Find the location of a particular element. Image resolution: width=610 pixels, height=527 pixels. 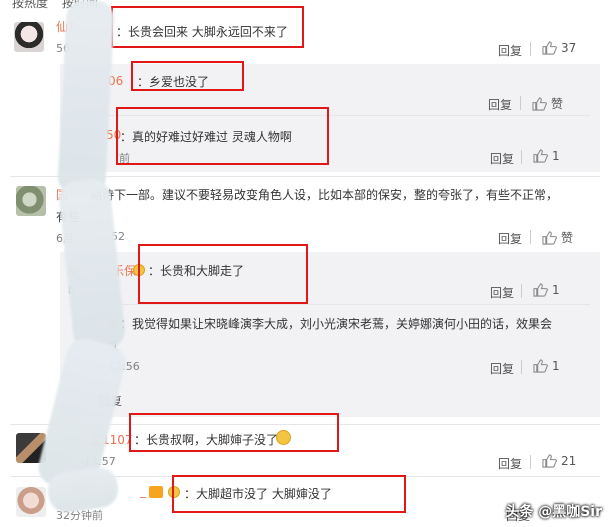

reply-text: ：真的好难过好难过 灵魂人物啊 is located at coordinates (206, 137).